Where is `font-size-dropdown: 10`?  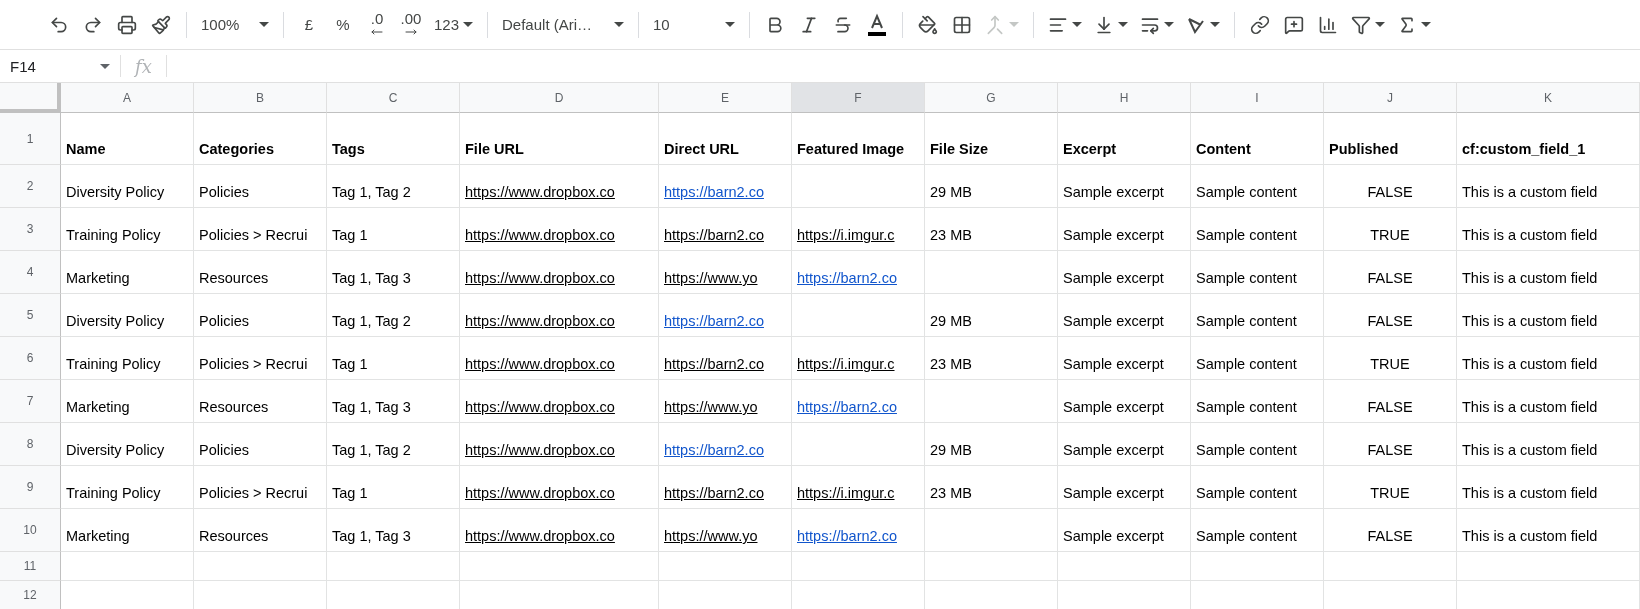 font-size-dropdown: 10 is located at coordinates (694, 24).